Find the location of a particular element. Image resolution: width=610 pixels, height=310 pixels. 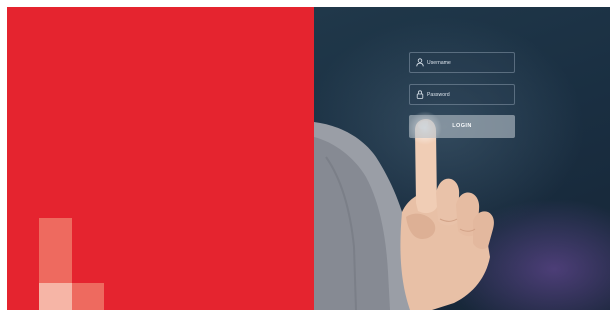

username-placeholder: Username is located at coordinates (439, 63).